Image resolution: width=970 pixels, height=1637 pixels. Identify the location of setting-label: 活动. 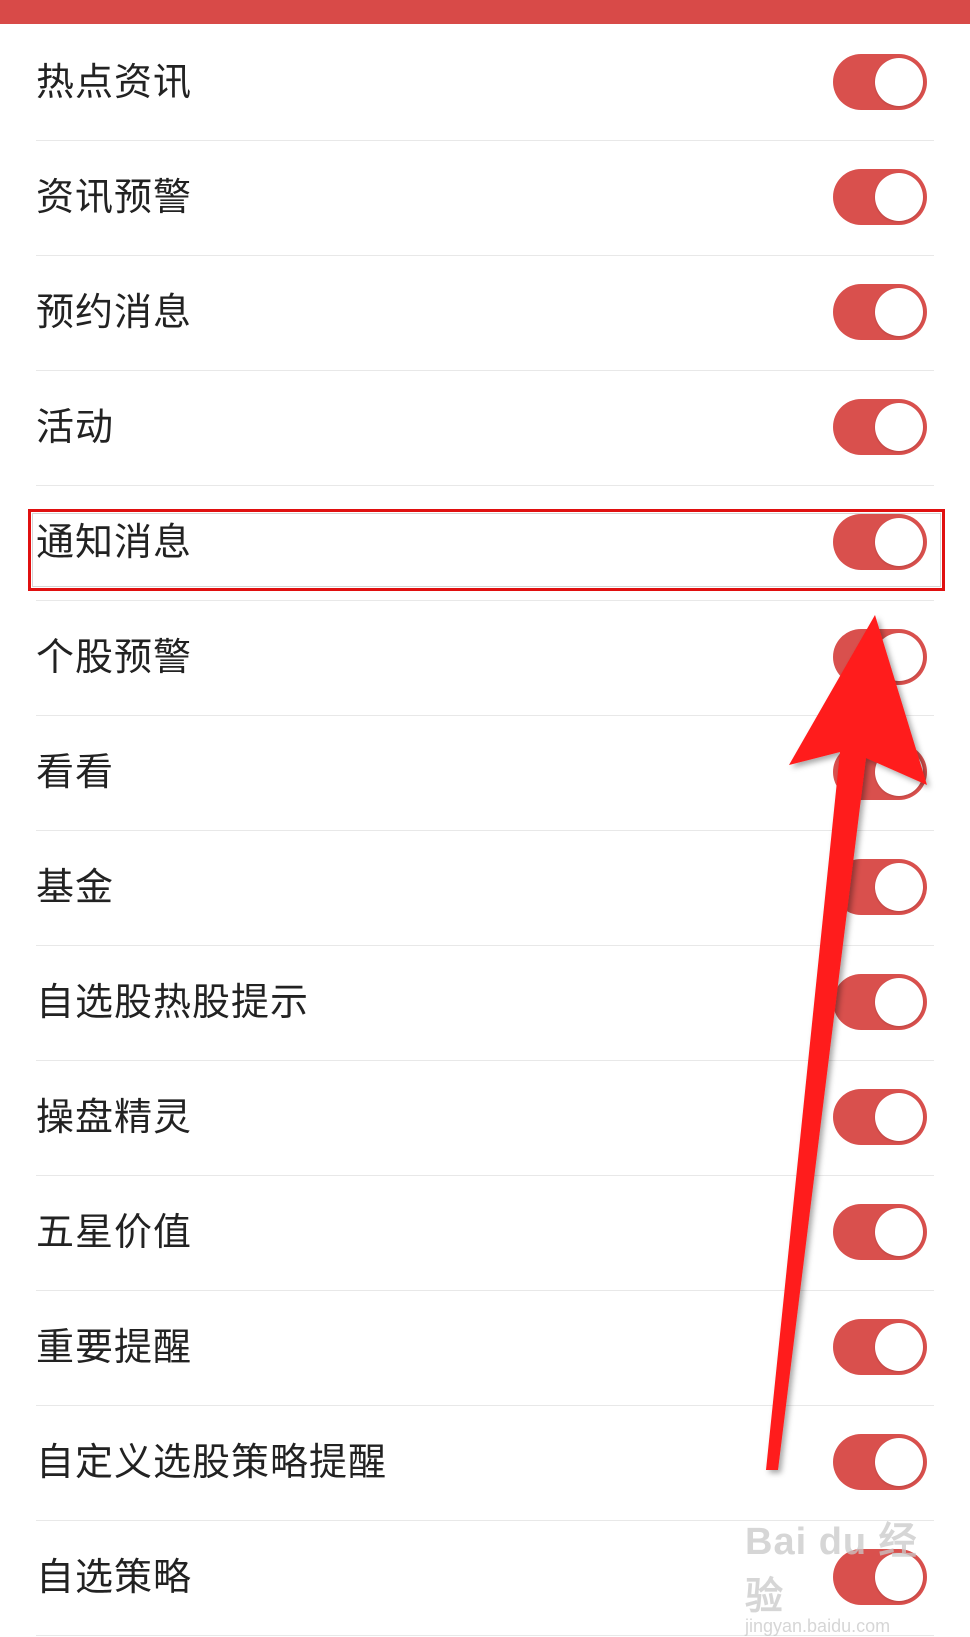
(75, 427).